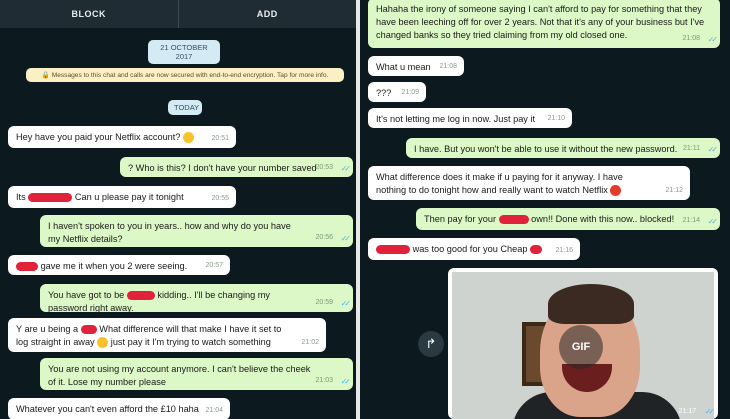 The height and width of the screenshot is (419, 730). I want to click on gif-message: GIF 21:17 ✓✓, so click(583, 343).